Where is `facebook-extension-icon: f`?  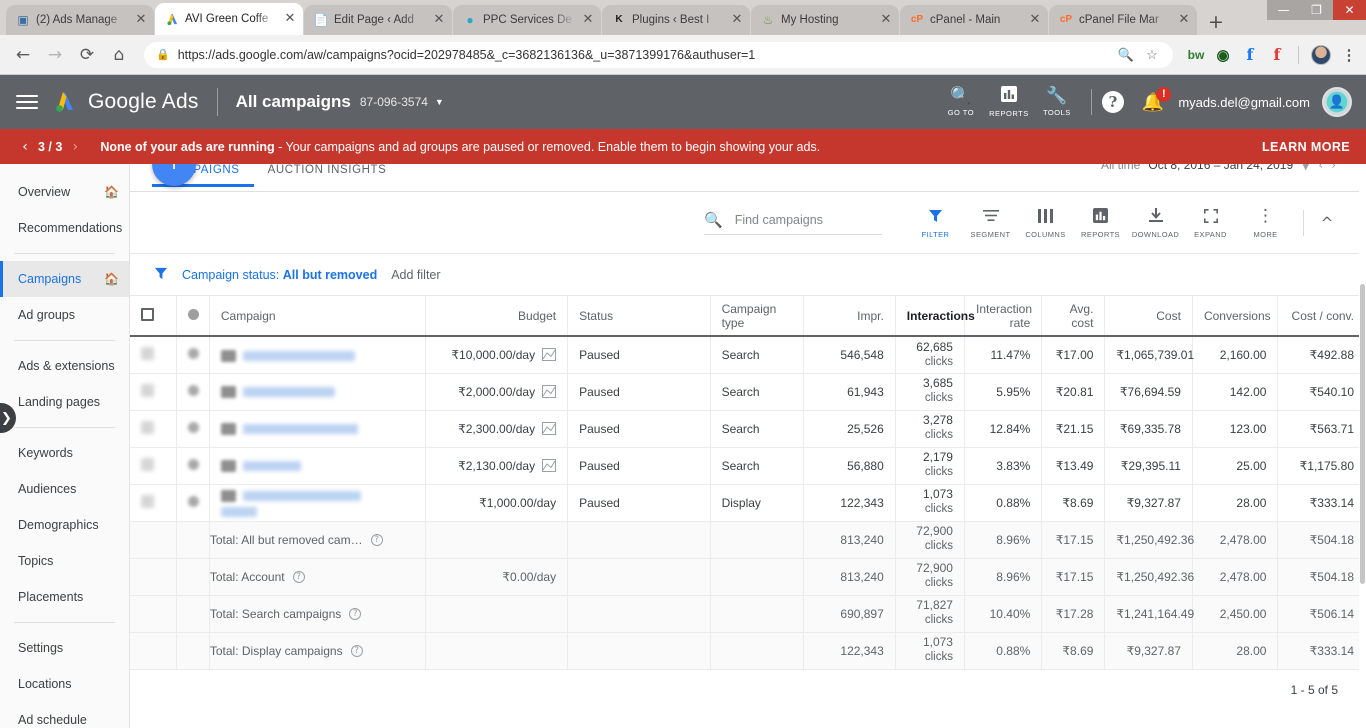 facebook-extension-icon: f is located at coordinates (1250, 54).